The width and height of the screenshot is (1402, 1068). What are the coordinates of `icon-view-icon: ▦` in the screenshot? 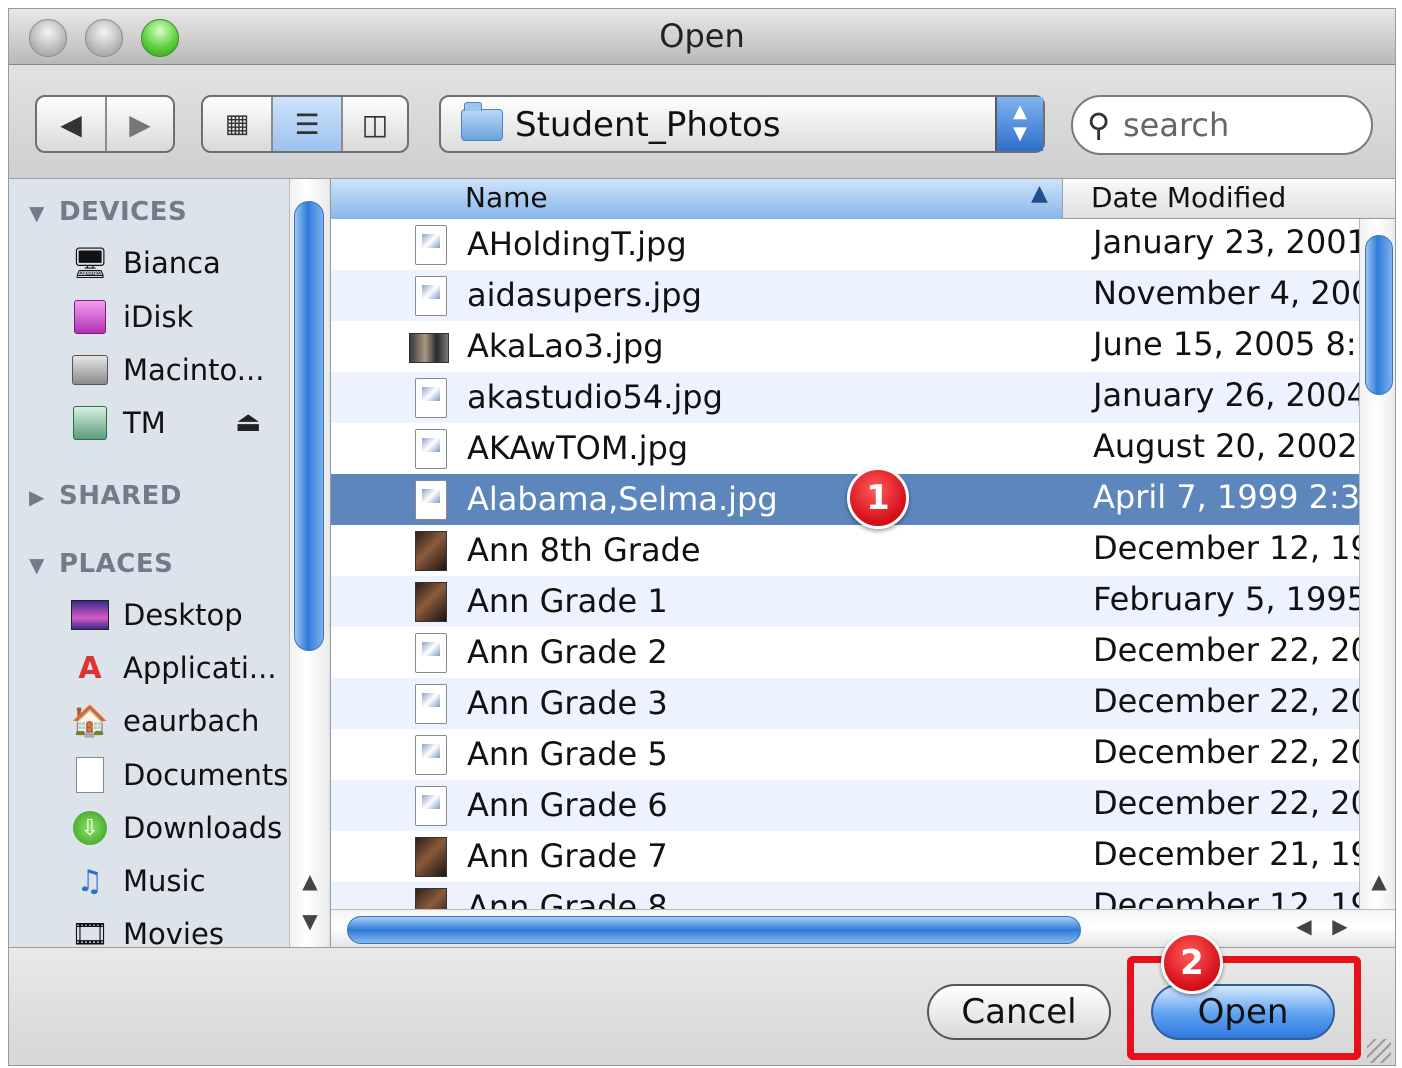 It's located at (237, 124).